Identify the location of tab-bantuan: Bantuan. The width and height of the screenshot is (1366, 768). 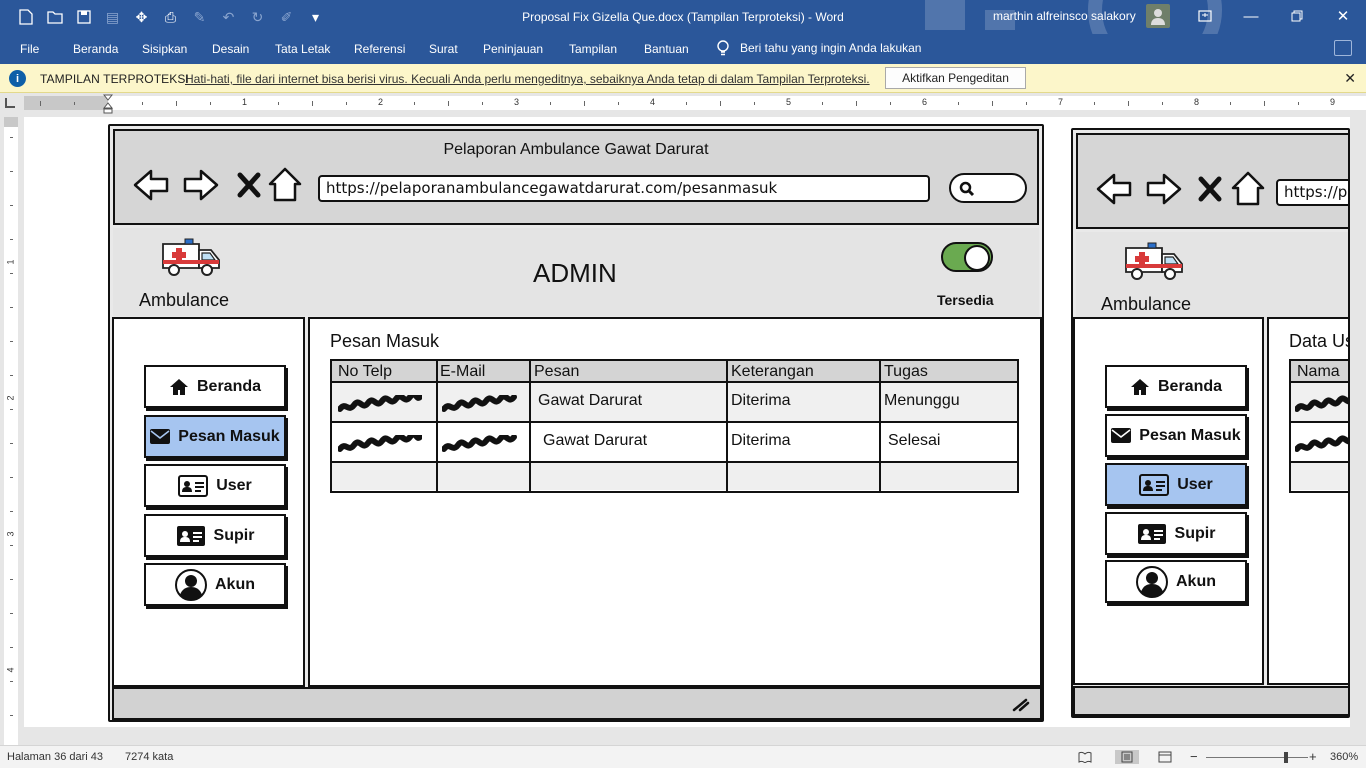
(666, 49).